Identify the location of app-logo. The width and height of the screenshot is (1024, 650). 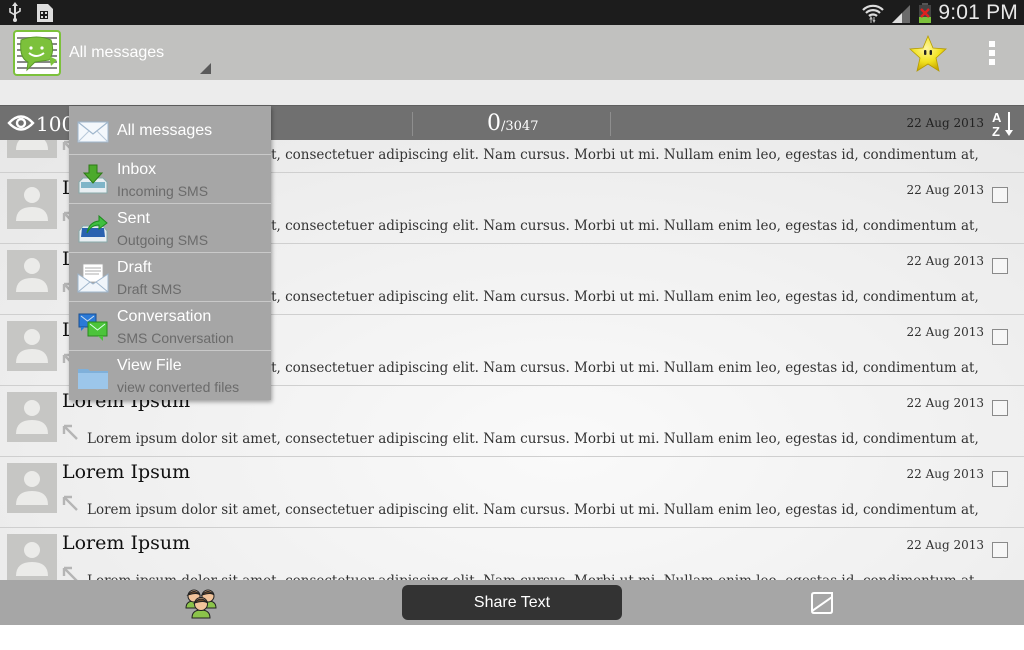
(37, 53).